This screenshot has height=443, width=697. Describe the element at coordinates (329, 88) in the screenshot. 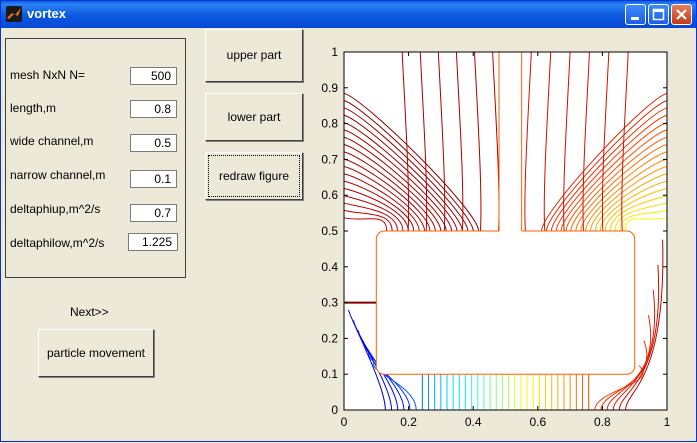

I see `y-tick-label: 0.9` at that location.